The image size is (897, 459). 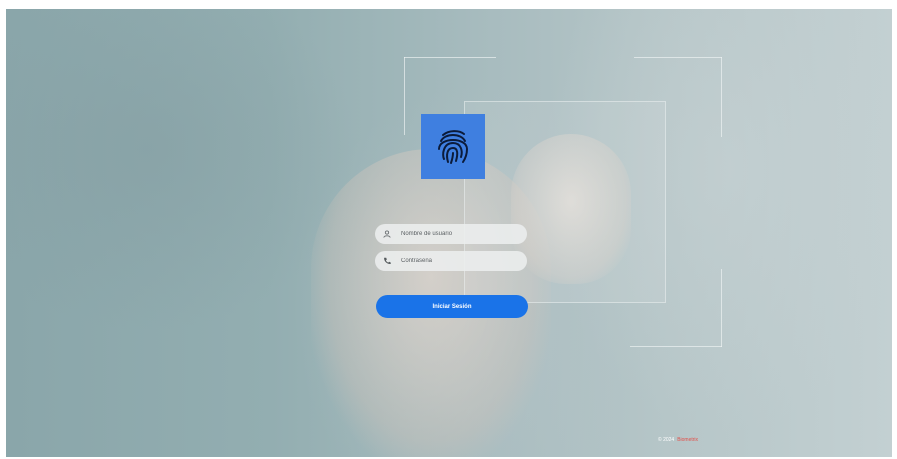 I want to click on username-field, so click(x=451, y=234).